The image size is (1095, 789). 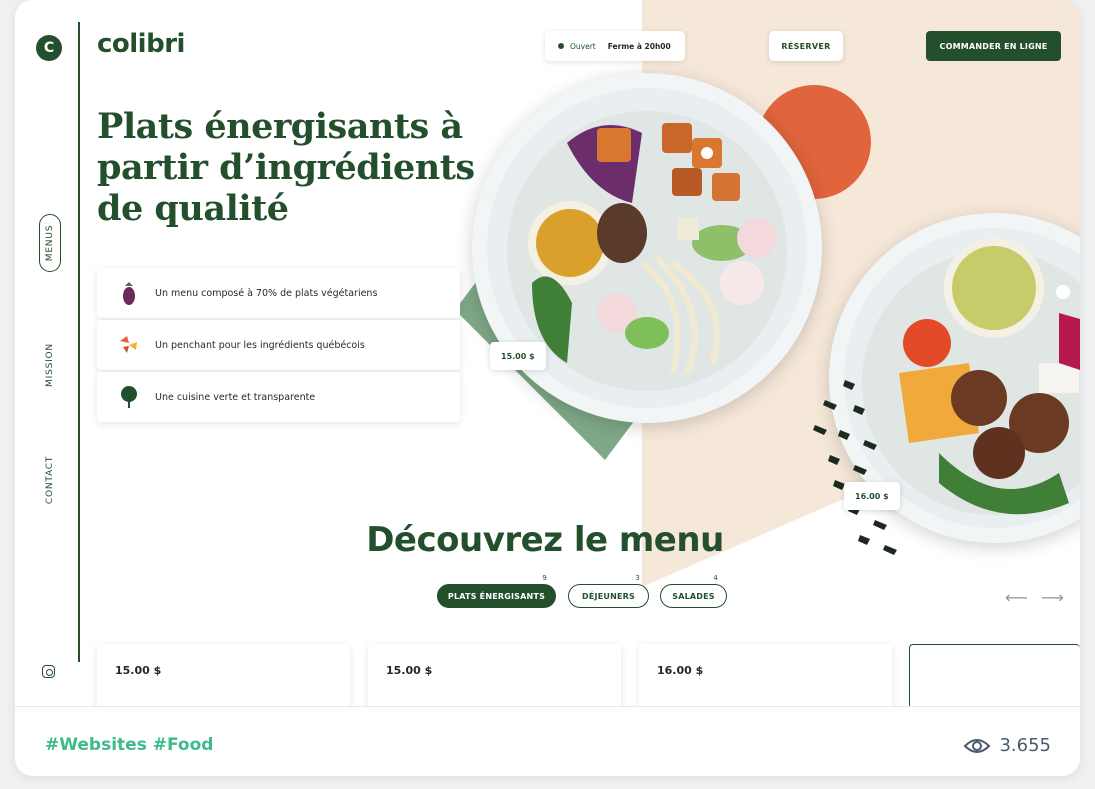 I want to click on nav-mission-label: MISSION, so click(x=50, y=365).